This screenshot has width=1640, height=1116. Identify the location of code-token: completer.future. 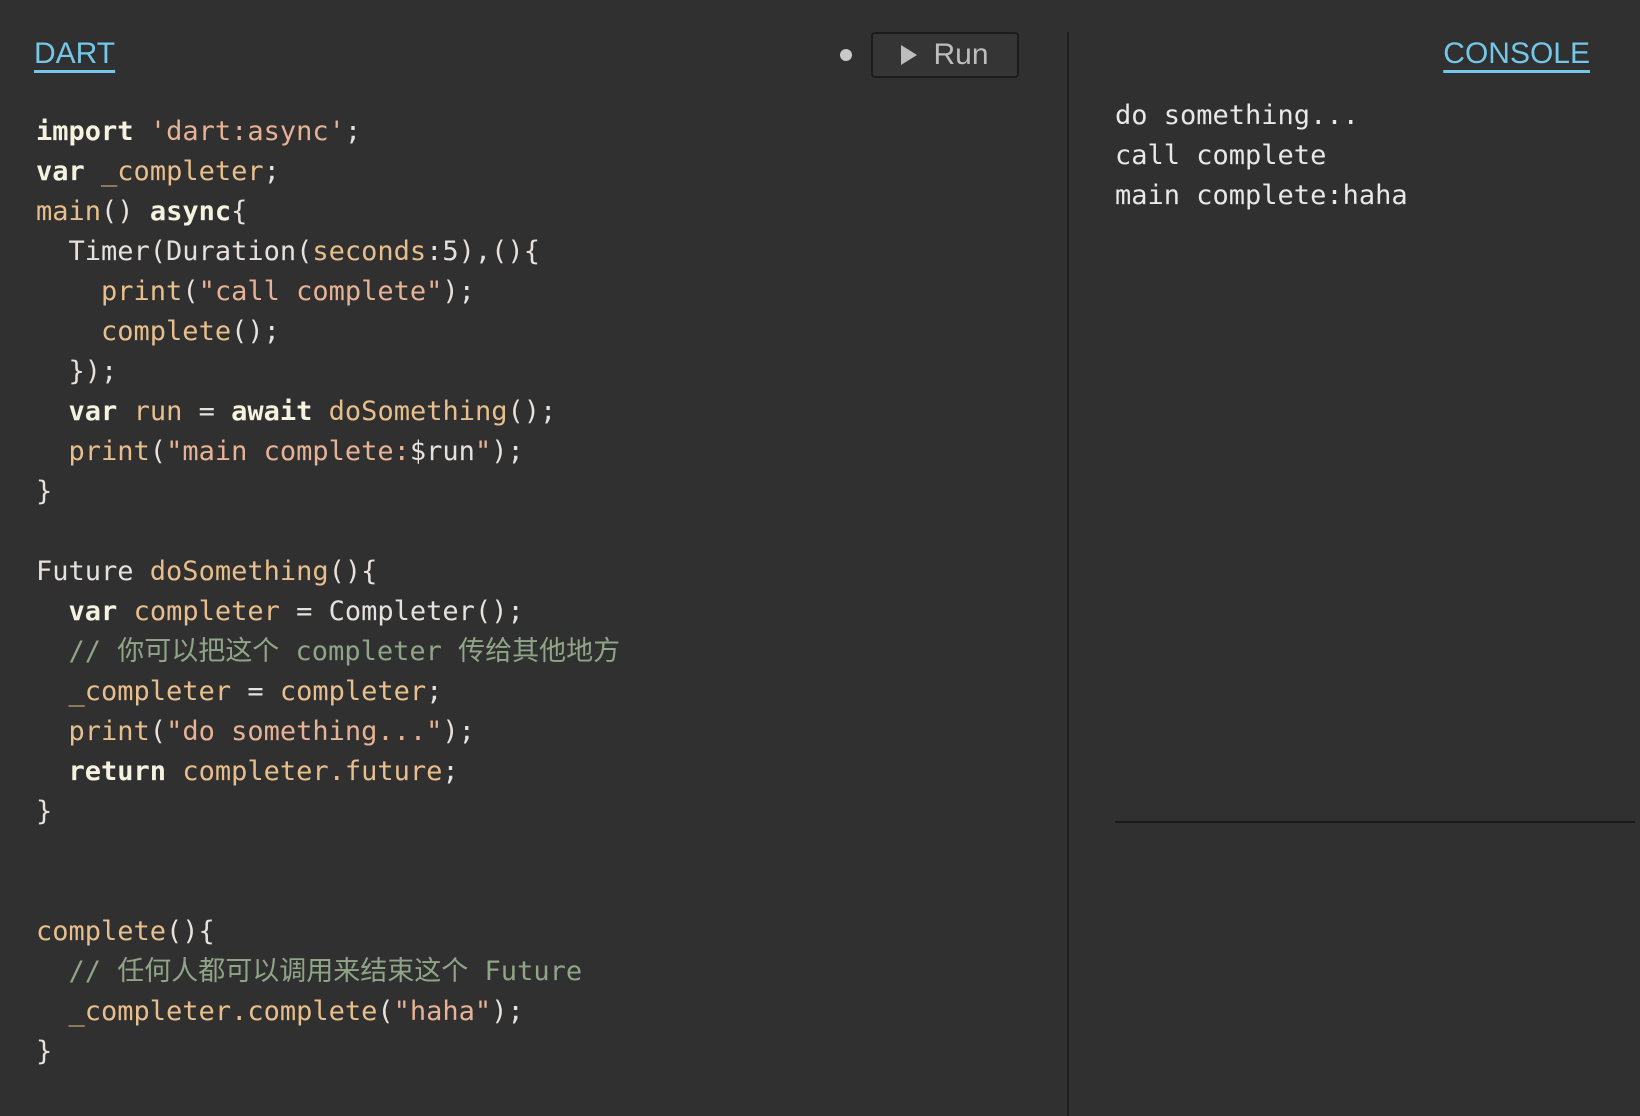
(312, 771).